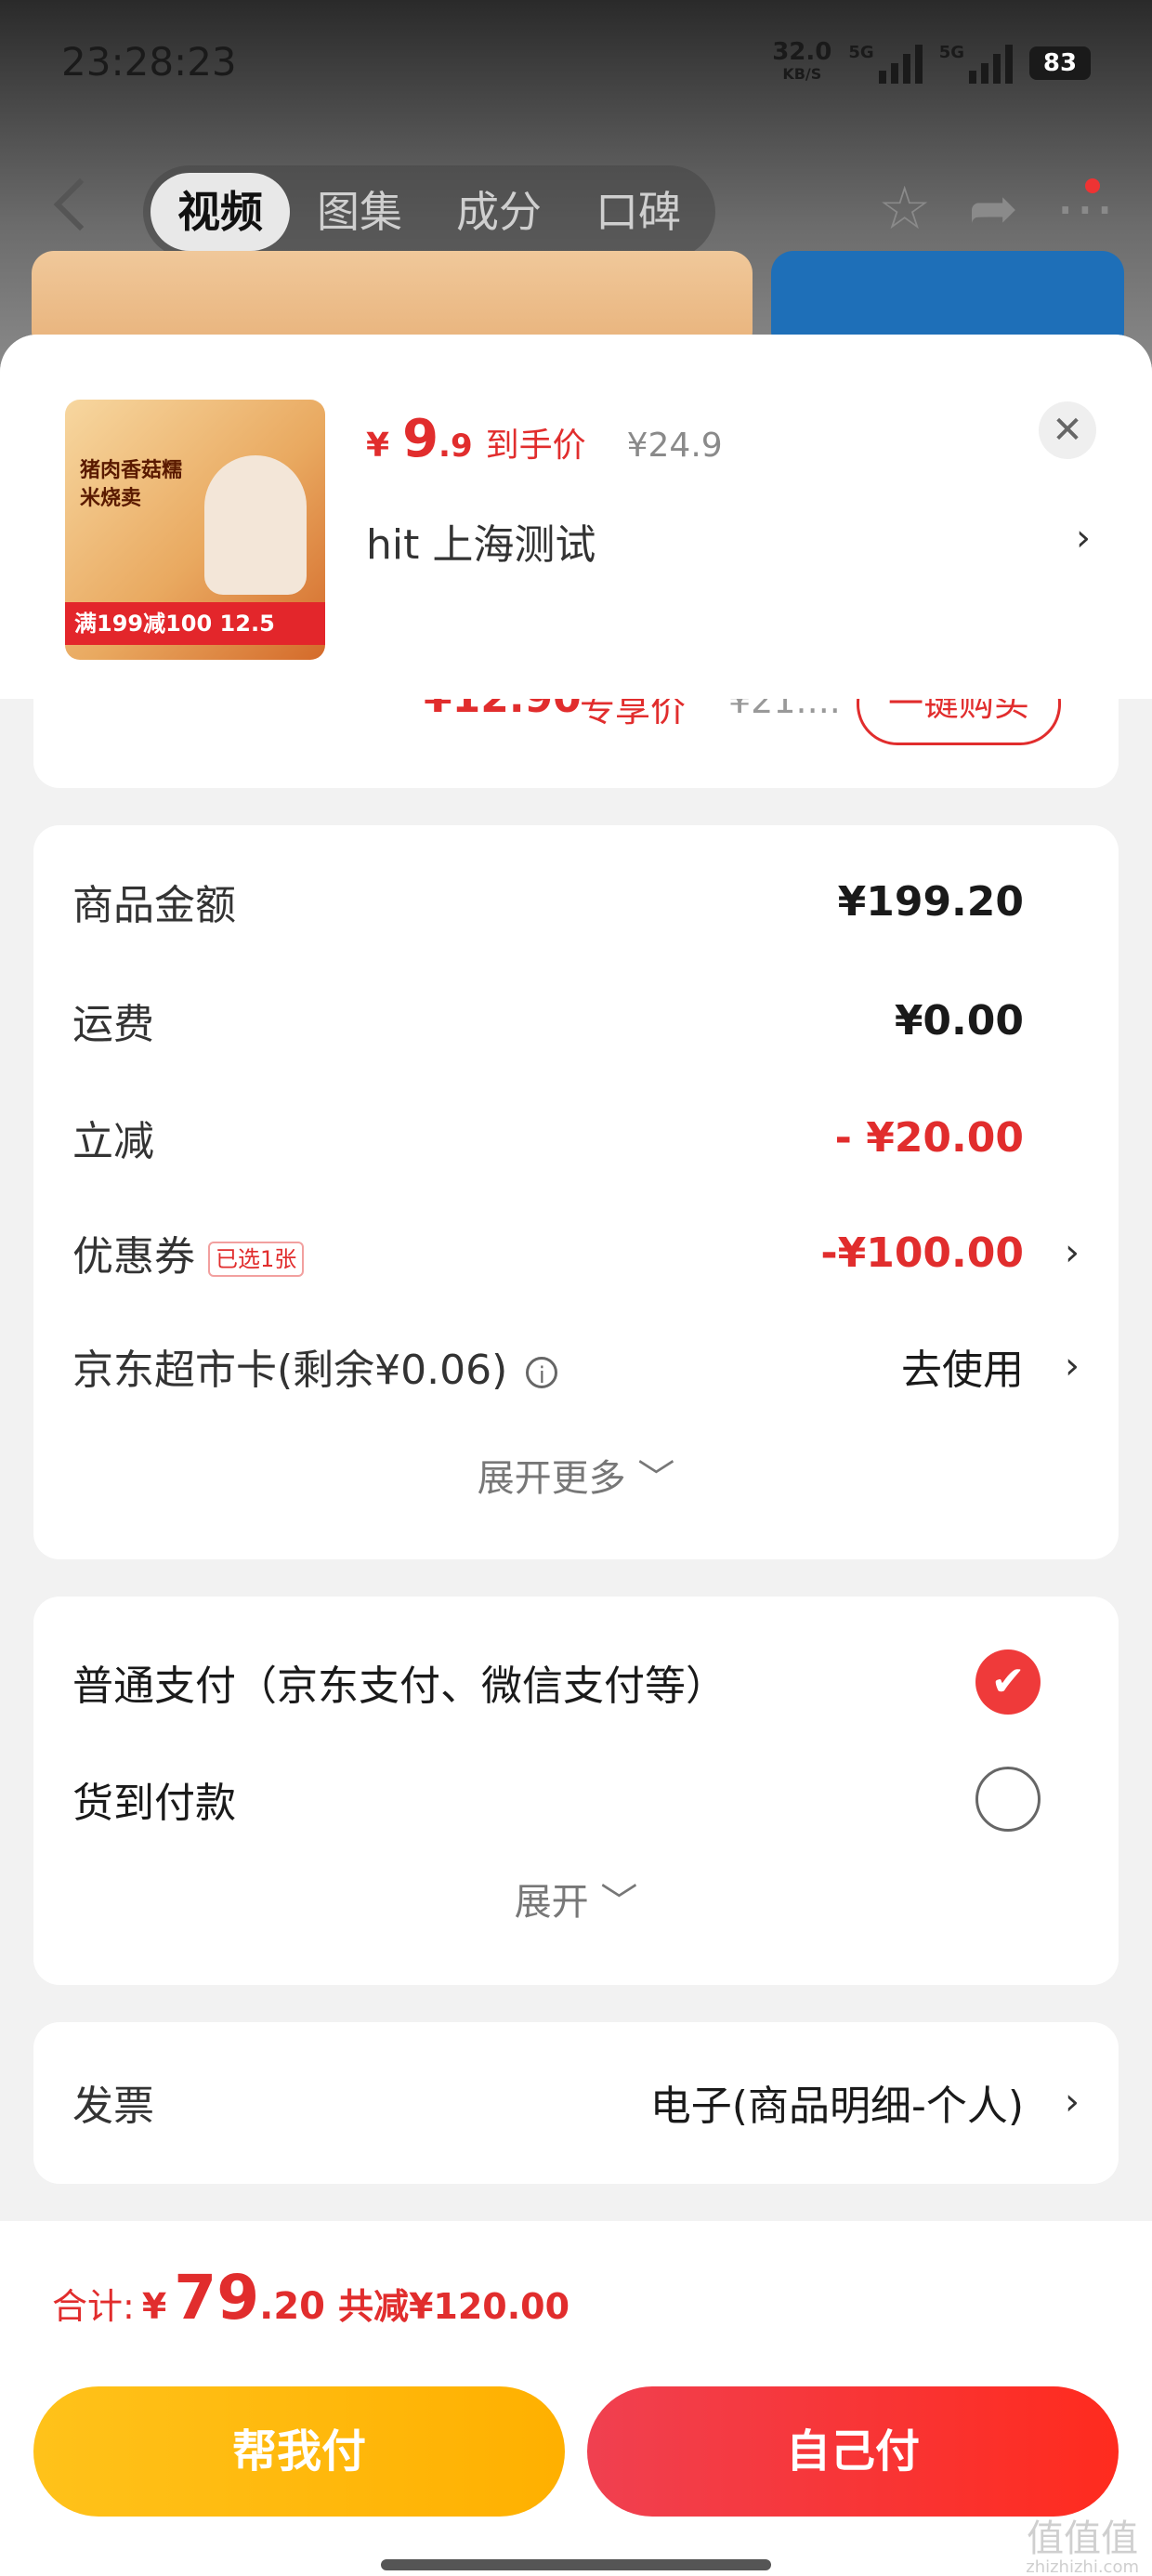  What do you see at coordinates (487, 1366) in the screenshot?
I see `supermarket-card-label: 京东超市卡(剩余¥0.06) i` at bounding box center [487, 1366].